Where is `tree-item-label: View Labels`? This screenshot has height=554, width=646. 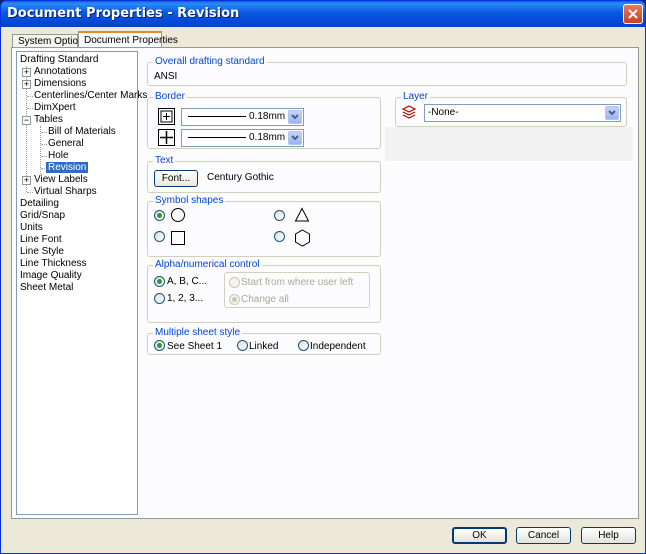
tree-item-label: View Labels is located at coordinates (61, 179).